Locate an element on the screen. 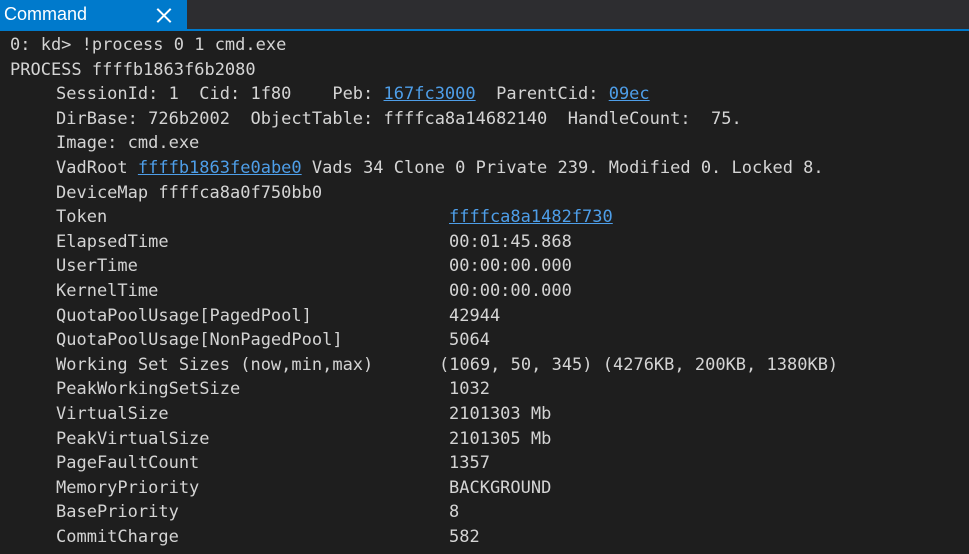  field-value: 1032 is located at coordinates (469, 389).